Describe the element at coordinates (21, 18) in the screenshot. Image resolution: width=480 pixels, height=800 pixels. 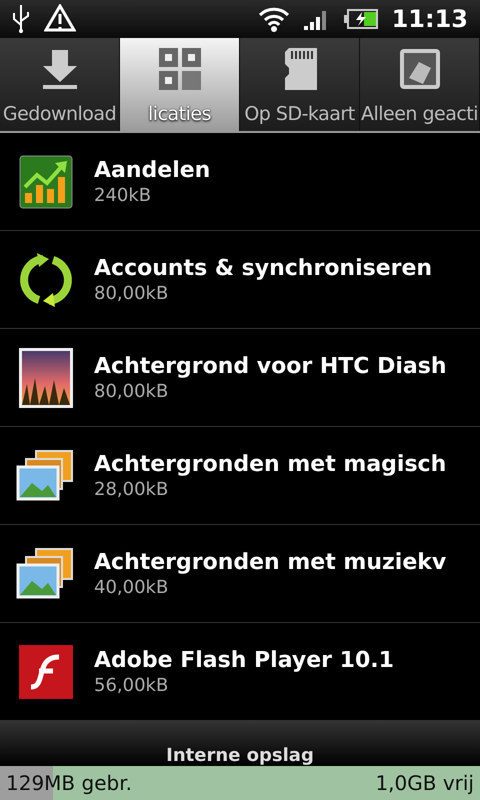
I see `usb-icon` at that location.